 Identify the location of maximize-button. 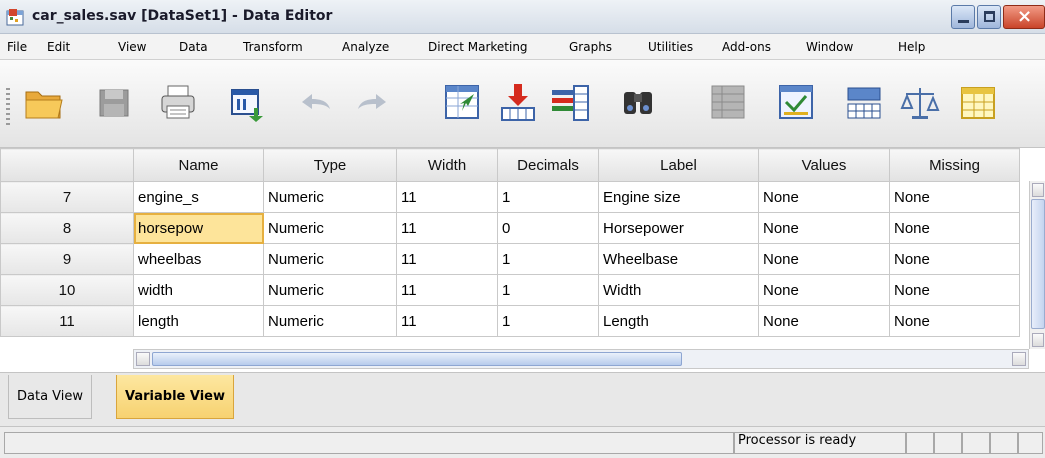
(989, 17).